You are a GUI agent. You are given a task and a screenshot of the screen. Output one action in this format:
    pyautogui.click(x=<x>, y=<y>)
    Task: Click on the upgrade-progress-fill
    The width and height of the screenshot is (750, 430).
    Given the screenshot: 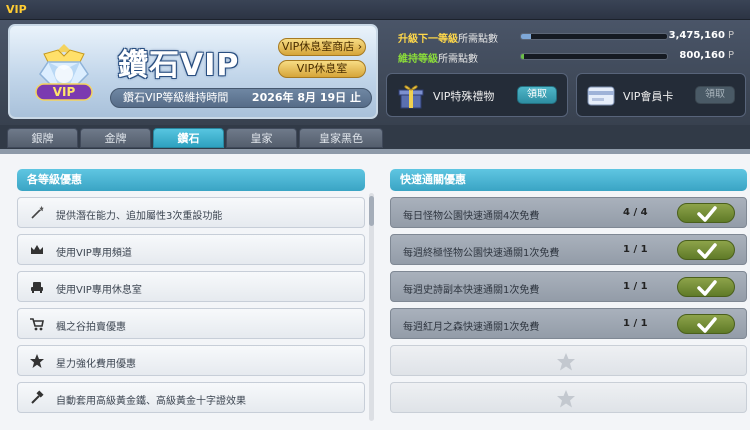 What is the action you would take?
    pyautogui.click(x=526, y=36)
    